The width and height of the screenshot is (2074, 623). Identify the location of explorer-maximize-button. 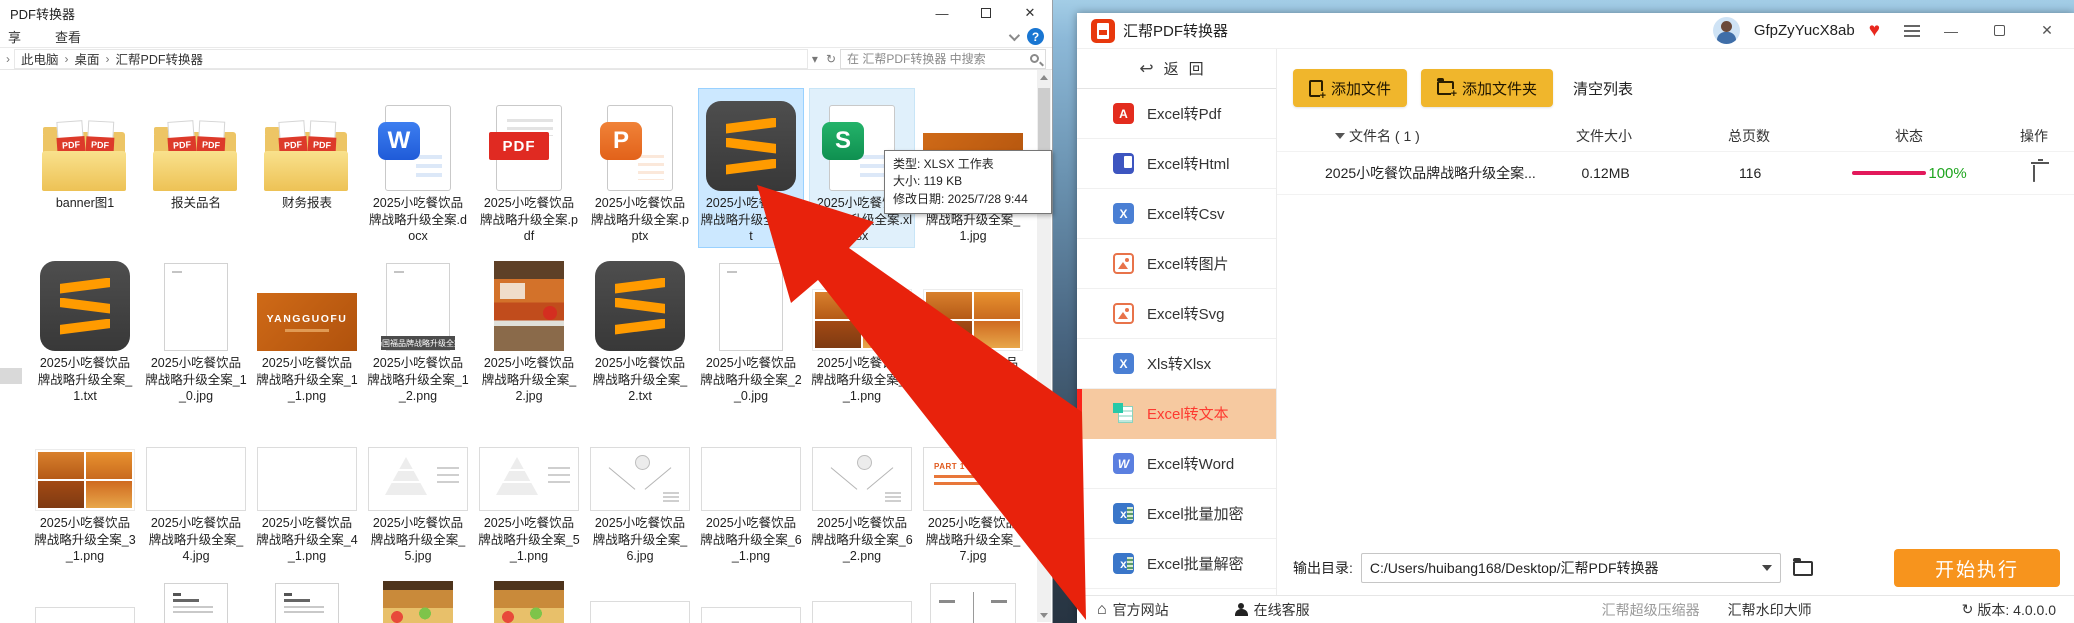
(986, 13).